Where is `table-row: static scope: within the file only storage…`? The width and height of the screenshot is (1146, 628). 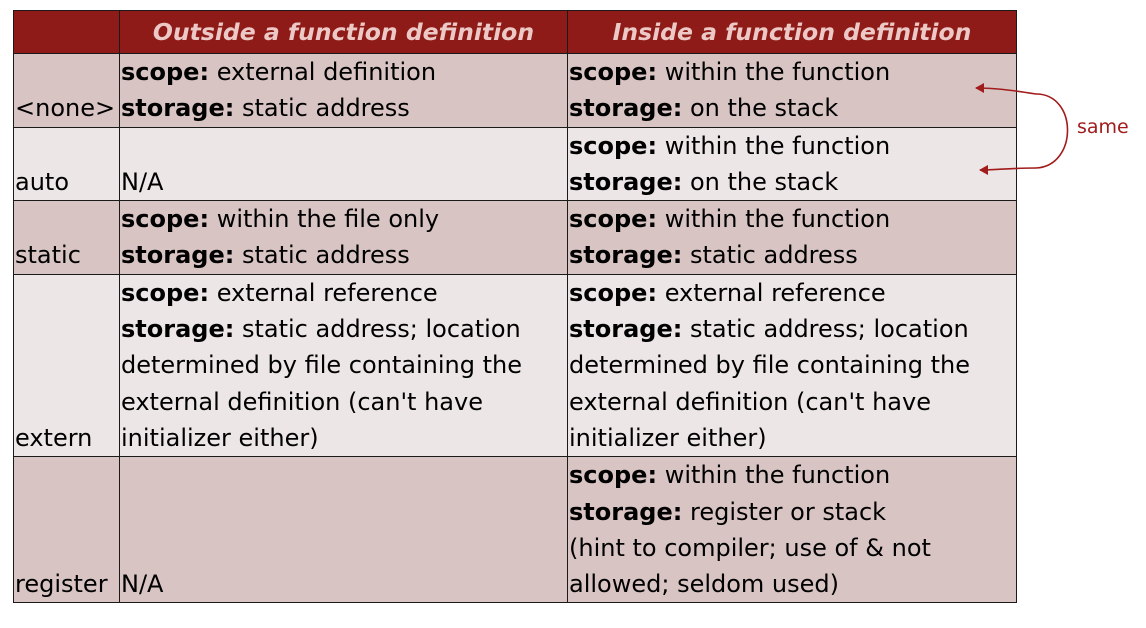
table-row: static scope: within the file only storage… is located at coordinates (515, 237).